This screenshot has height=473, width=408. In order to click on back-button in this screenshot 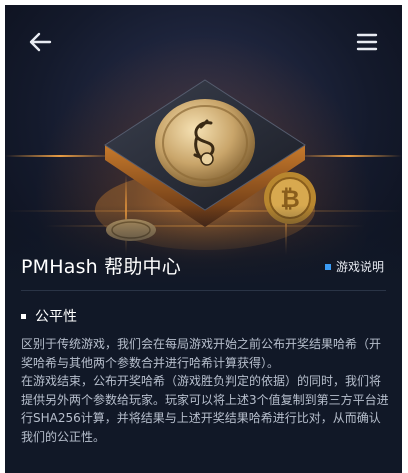, I will do `click(40, 42)`.